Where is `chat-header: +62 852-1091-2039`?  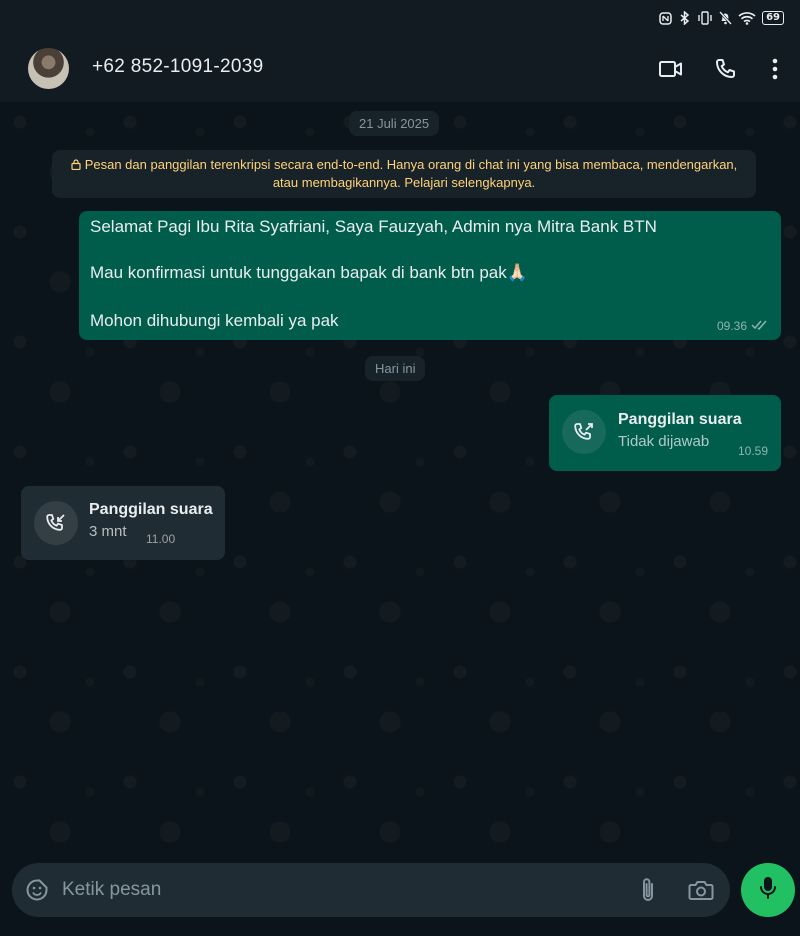 chat-header: +62 852-1091-2039 is located at coordinates (400, 69).